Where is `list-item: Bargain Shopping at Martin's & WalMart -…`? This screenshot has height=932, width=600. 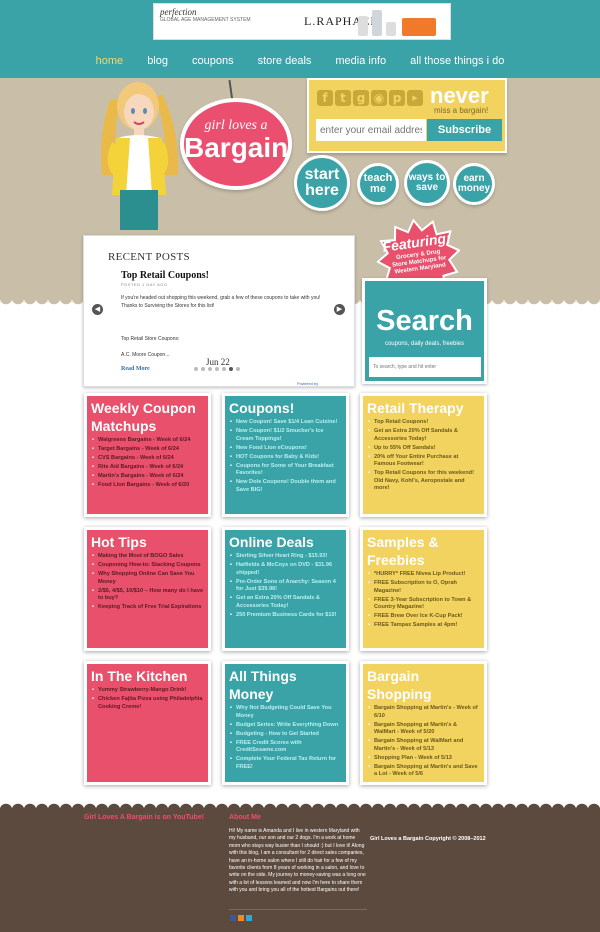
list-item: Bargain Shopping at Martin's & WalMart -… is located at coordinates (423, 729).